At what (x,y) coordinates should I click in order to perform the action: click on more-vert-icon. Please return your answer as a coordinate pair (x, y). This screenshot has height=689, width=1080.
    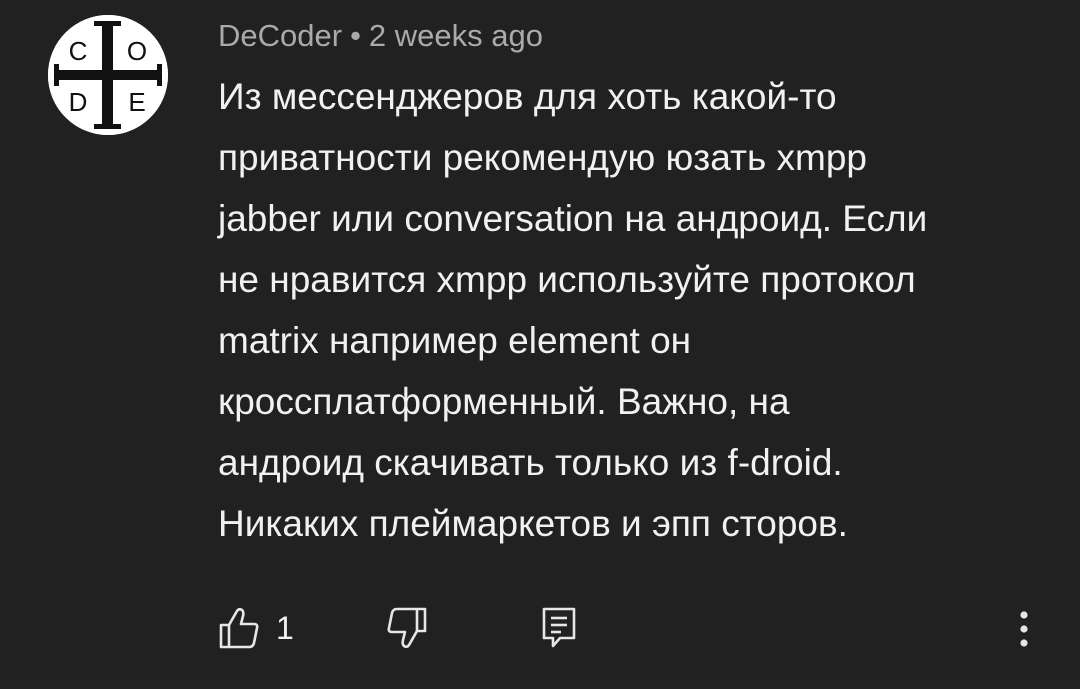
    Looking at the image, I should click on (1024, 629).